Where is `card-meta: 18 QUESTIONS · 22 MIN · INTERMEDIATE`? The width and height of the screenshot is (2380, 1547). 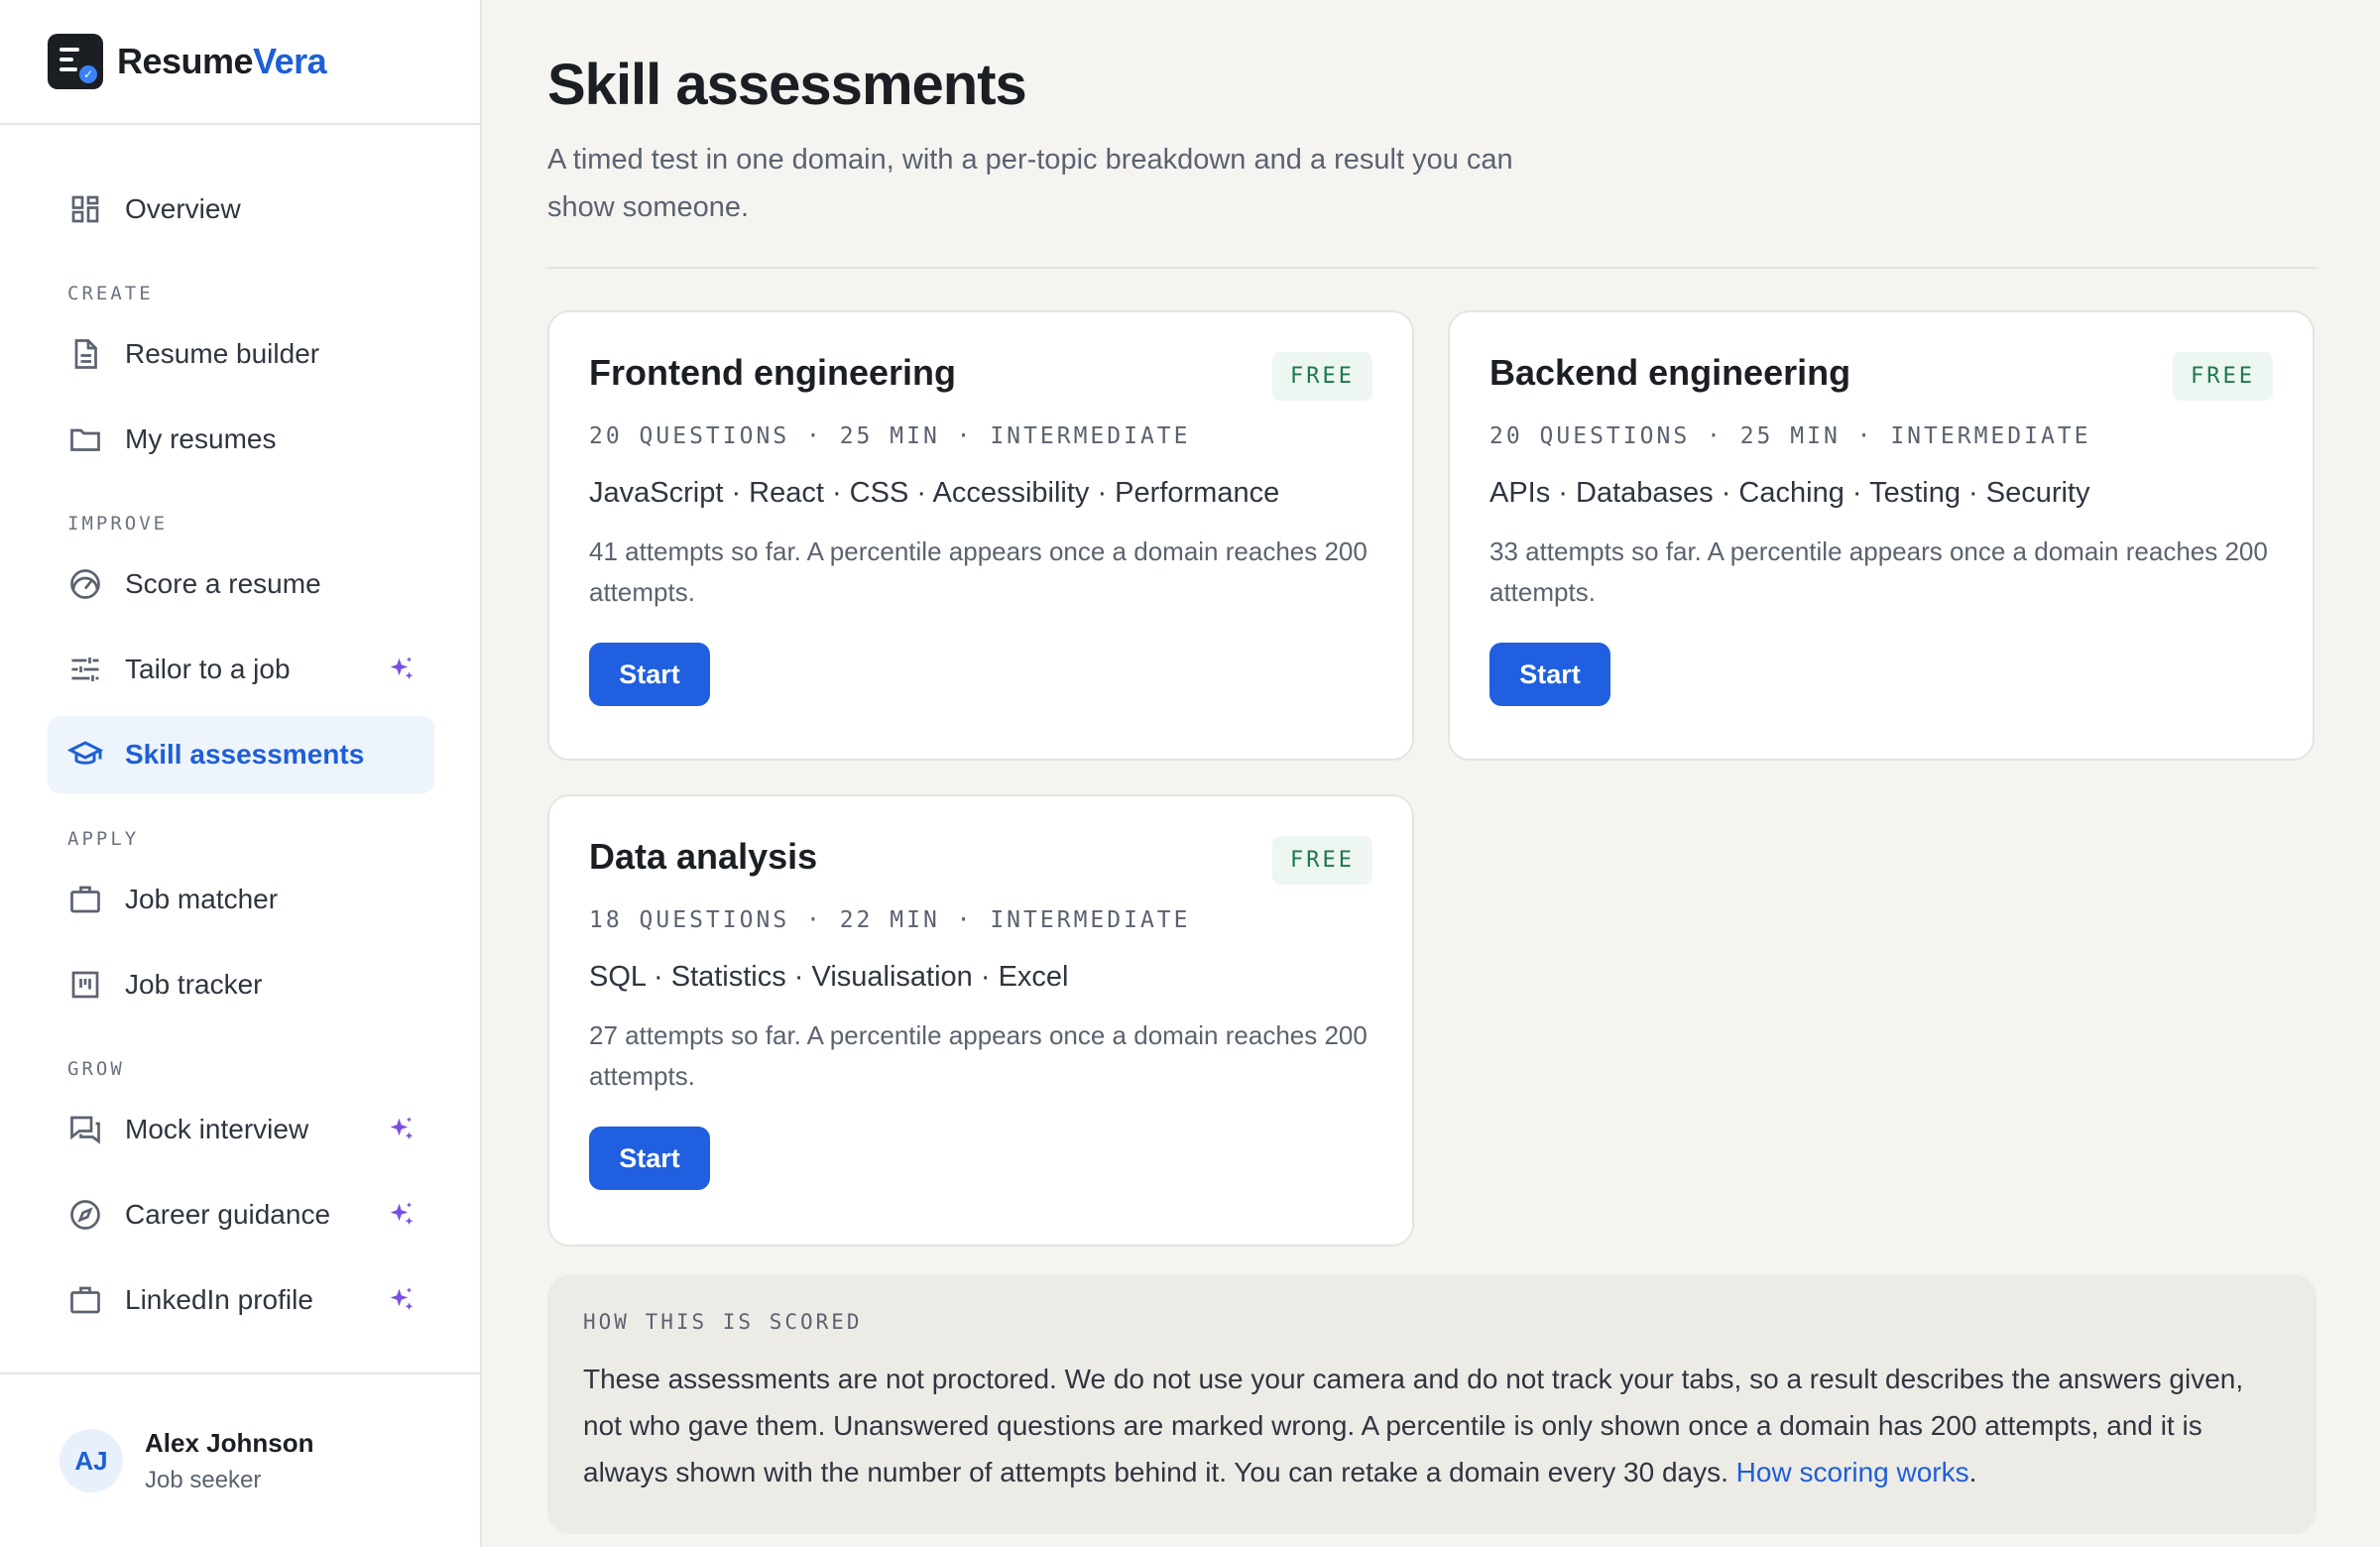 card-meta: 18 QUESTIONS · 22 MIN · INTERMEDIATE is located at coordinates (890, 920).